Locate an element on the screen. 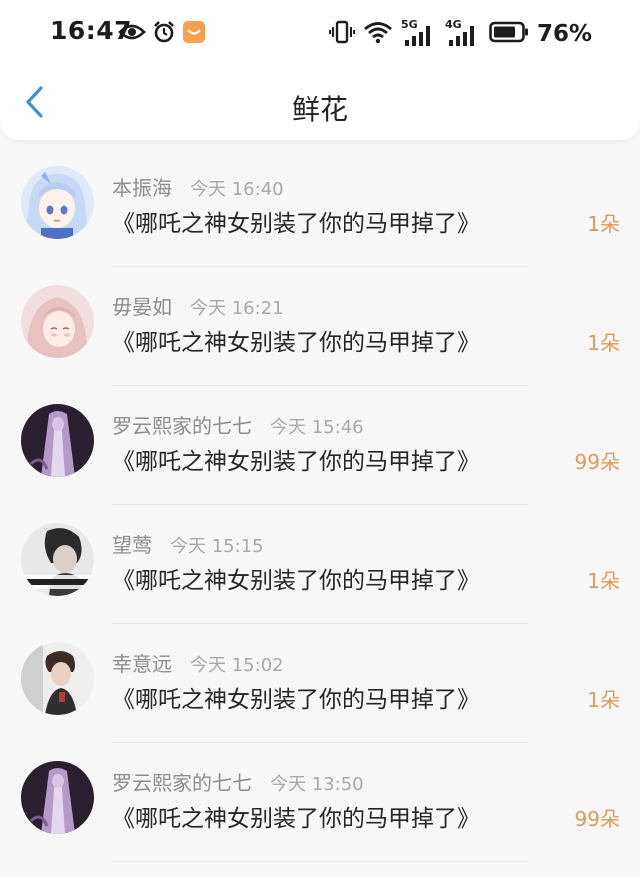  list-item: 本振海 今天 16:40 《哪吒之神女别装了你的马甲掉了》 1朵 is located at coordinates (320, 207).